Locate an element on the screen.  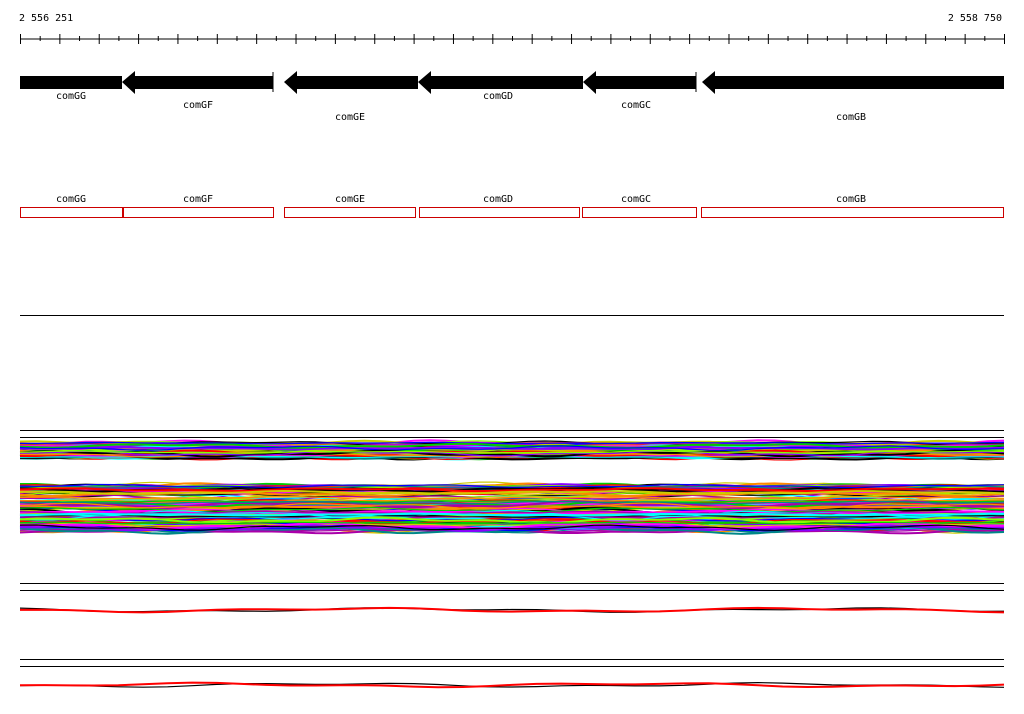
annotation-box-comGF is located at coordinates (198, 212).